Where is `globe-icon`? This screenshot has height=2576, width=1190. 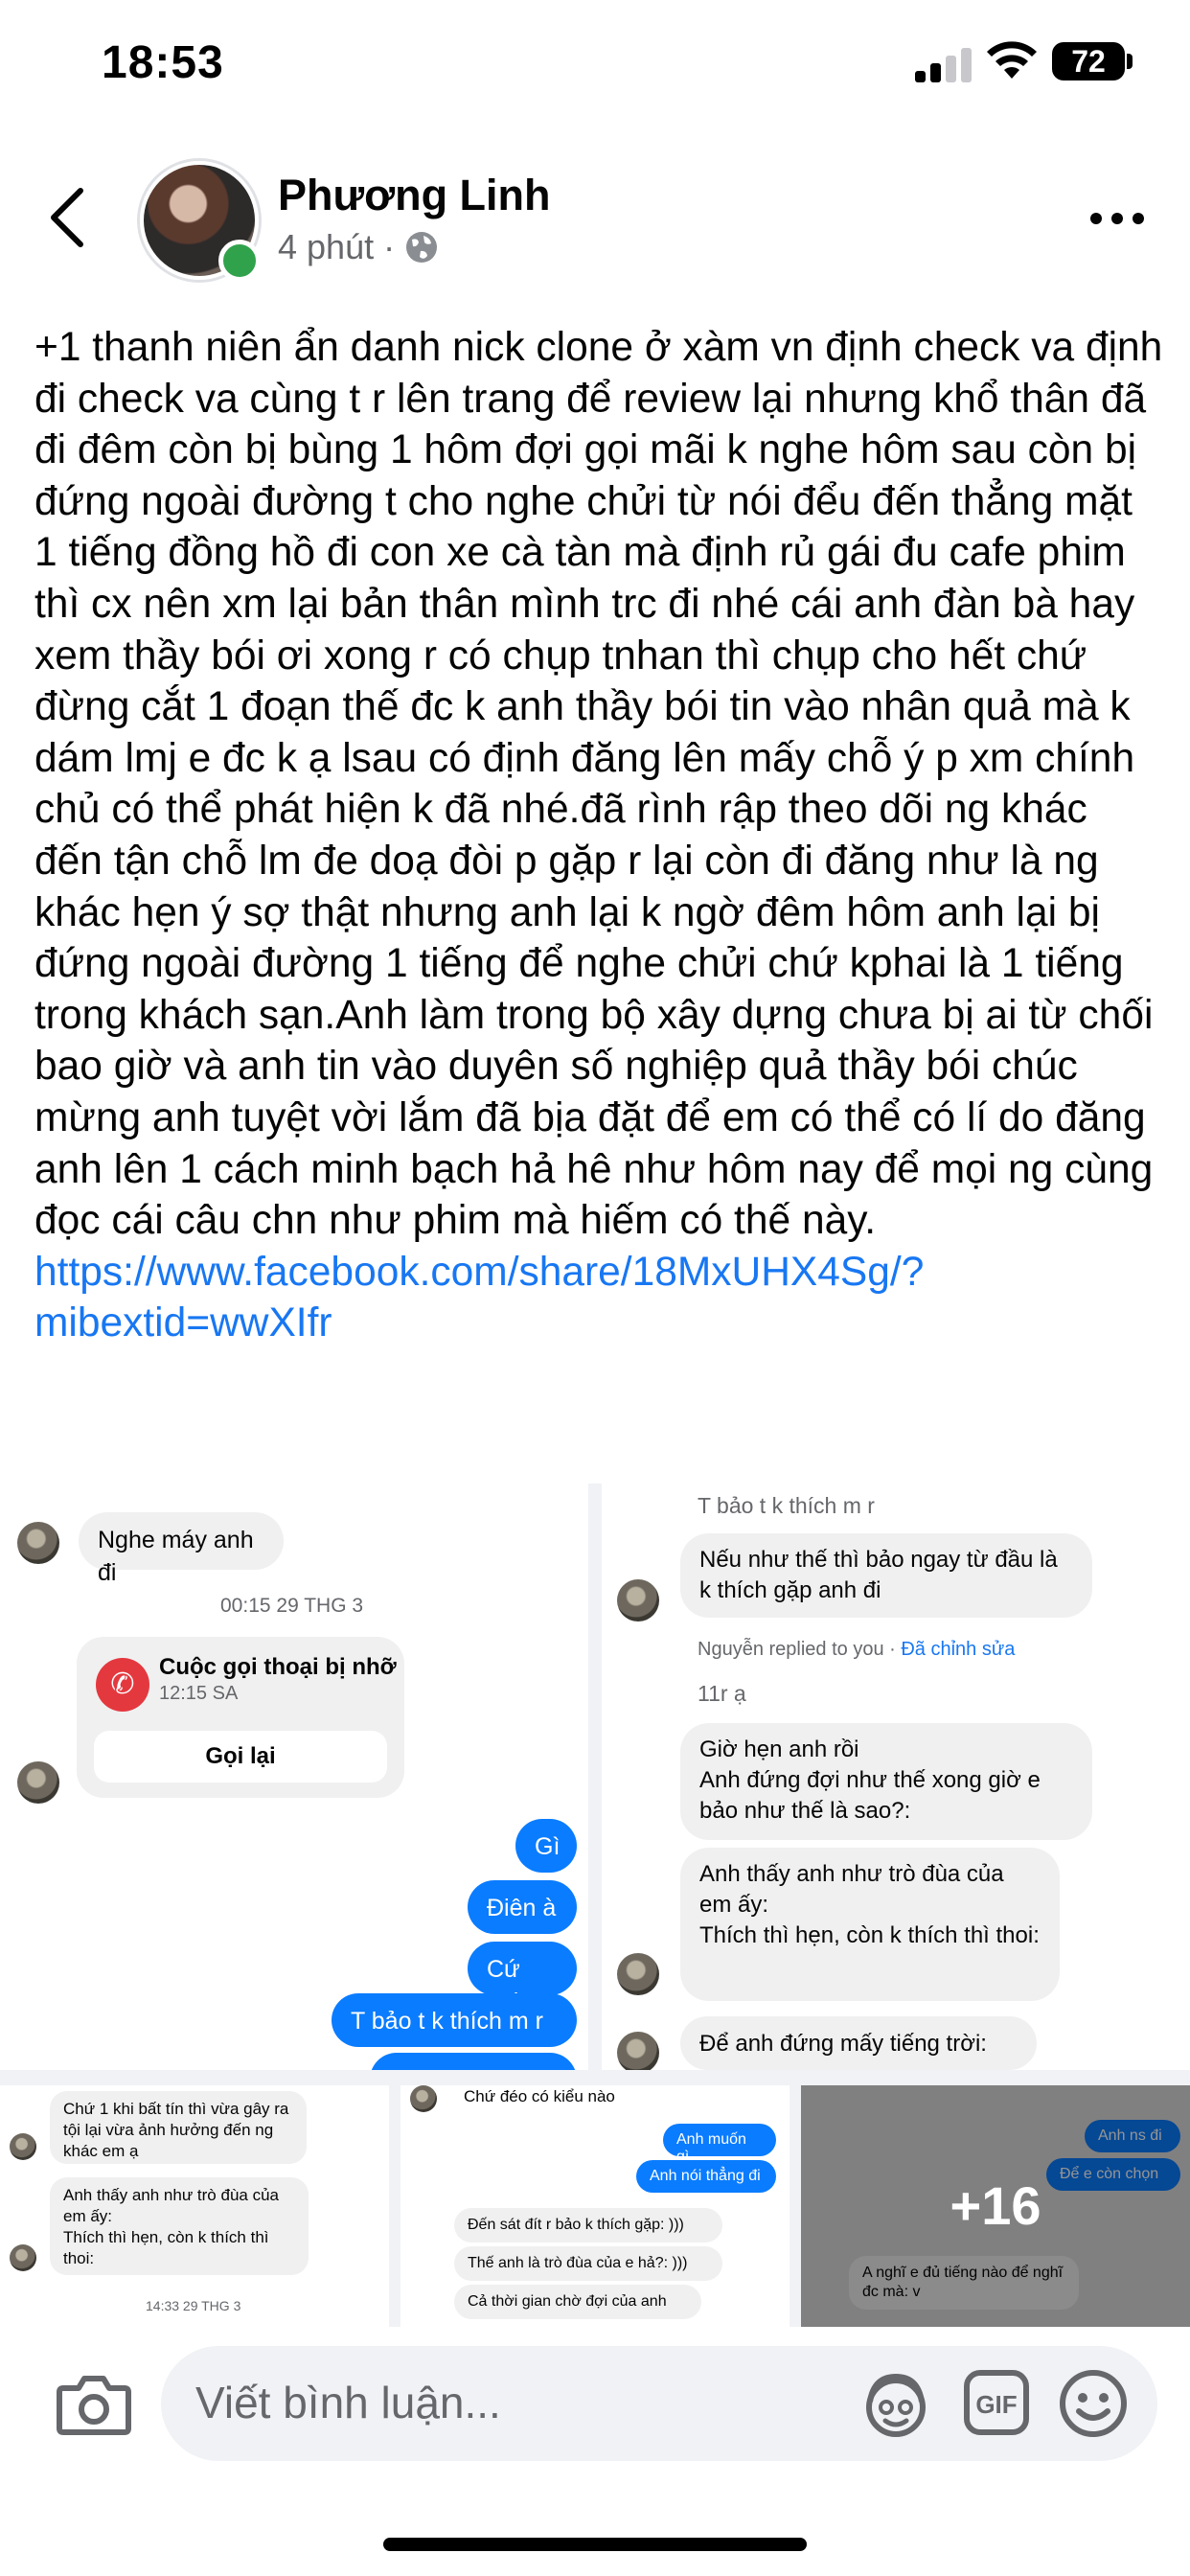
globe-icon is located at coordinates (422, 247).